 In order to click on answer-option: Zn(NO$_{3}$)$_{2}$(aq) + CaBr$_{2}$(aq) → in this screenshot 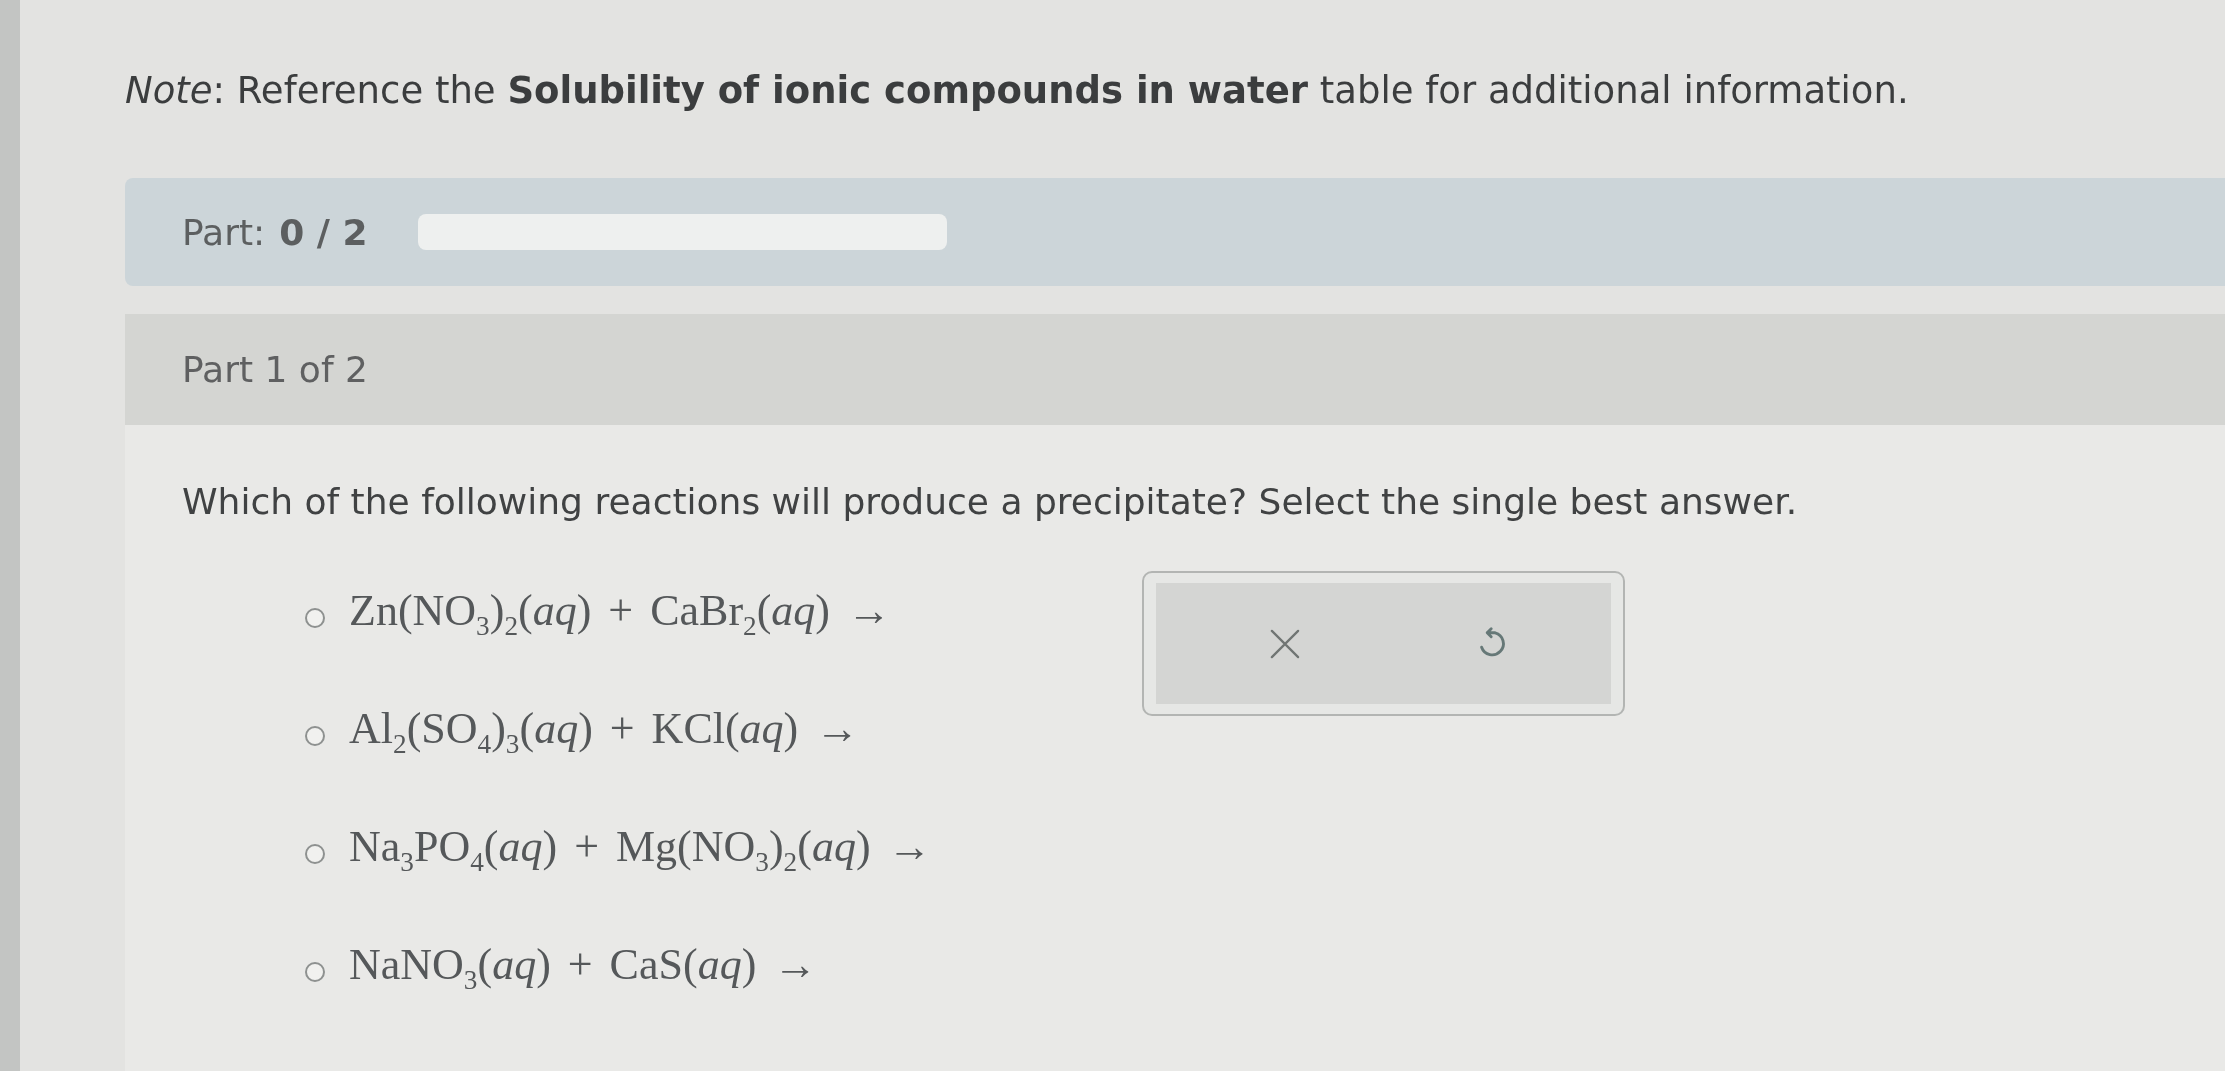, I will do `click(620, 618)`.